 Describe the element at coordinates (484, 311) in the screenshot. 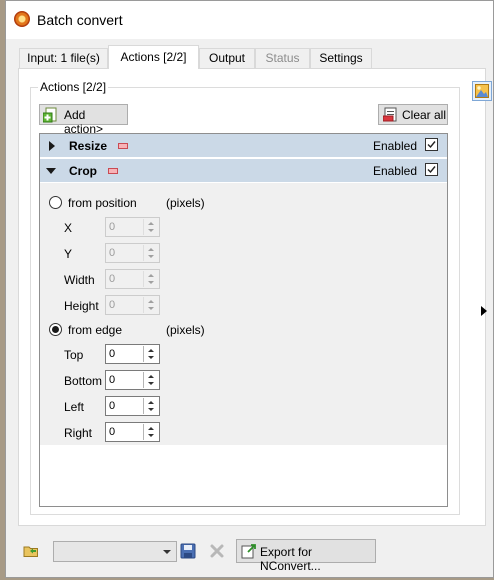

I see `chevron-right-icon` at that location.